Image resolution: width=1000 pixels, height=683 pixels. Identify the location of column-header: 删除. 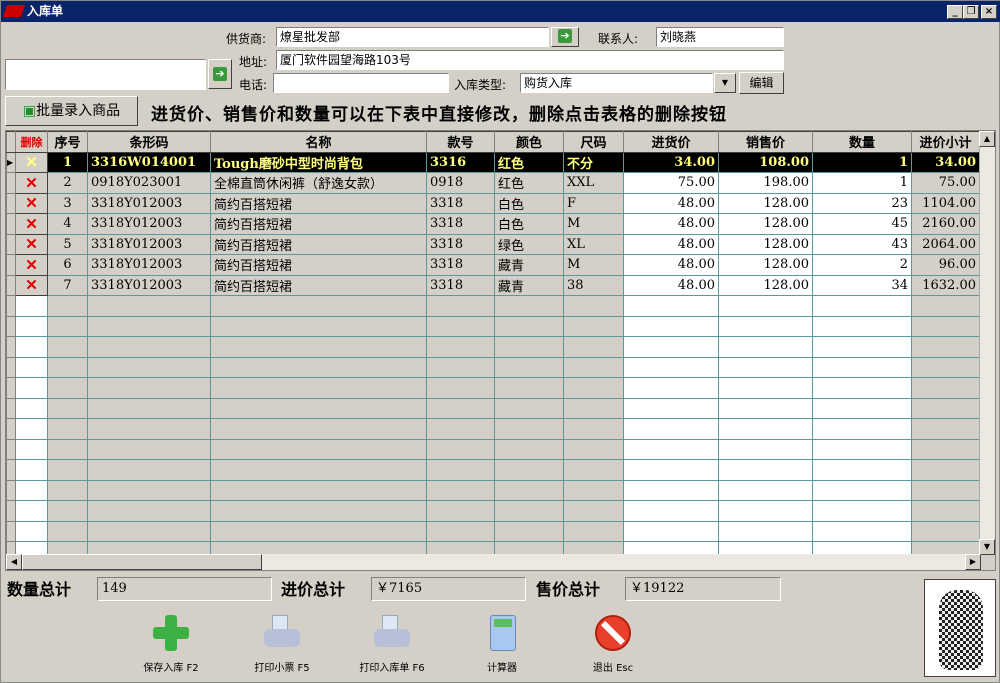
(31, 142).